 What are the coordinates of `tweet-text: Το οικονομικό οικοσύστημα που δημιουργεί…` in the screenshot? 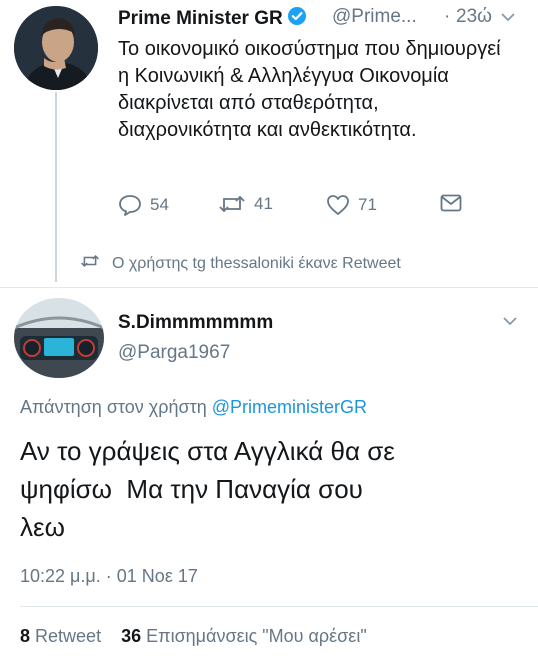 It's located at (309, 89).